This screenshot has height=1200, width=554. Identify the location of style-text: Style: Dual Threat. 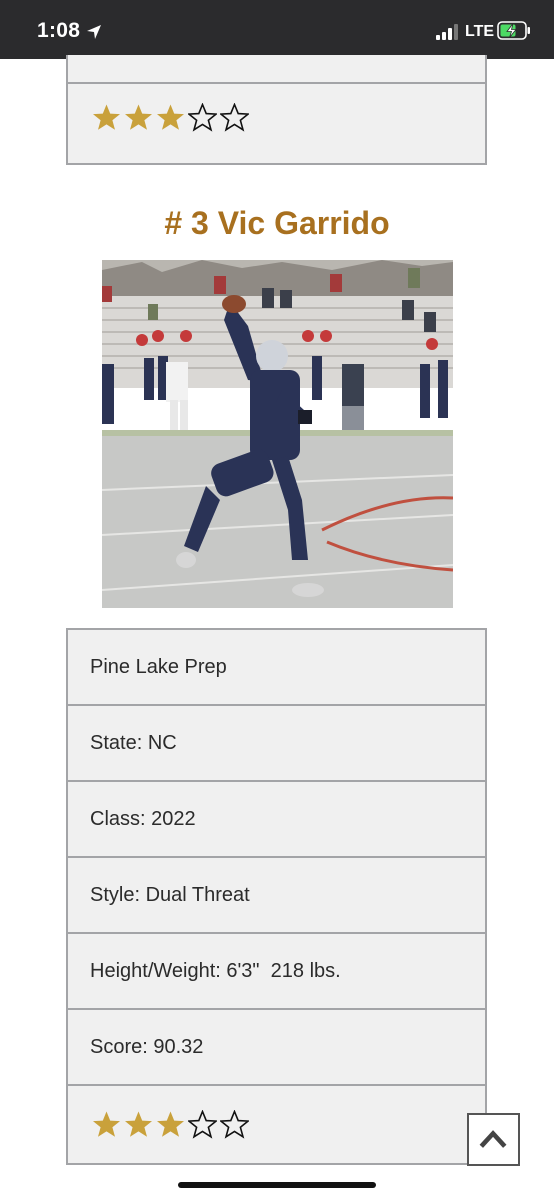
(170, 894).